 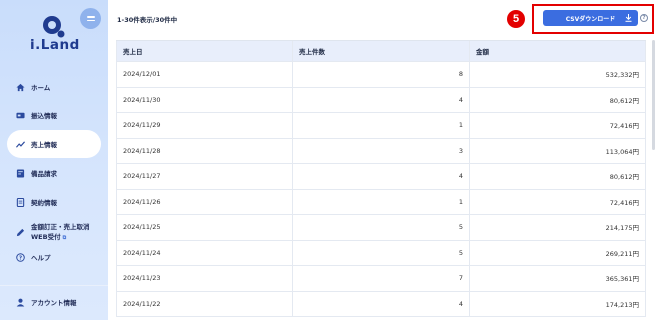 I want to click on sidebar-item-label: ホーム, so click(x=41, y=88).